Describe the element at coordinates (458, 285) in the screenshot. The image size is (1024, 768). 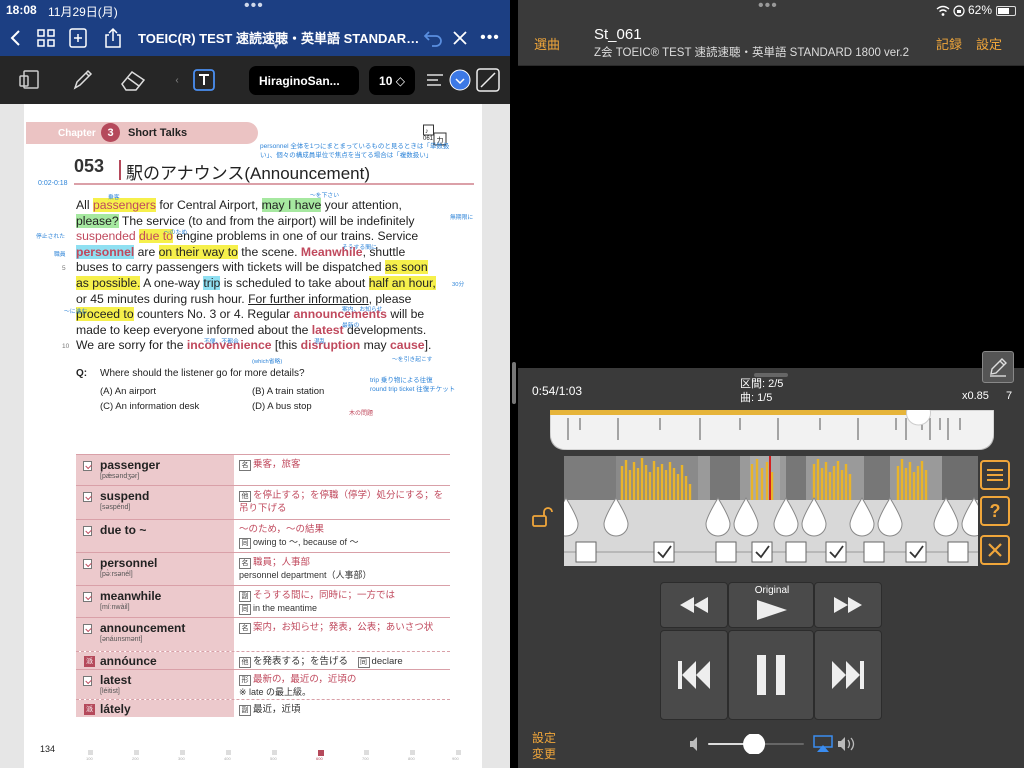
I see `annotation: 30分` at that location.